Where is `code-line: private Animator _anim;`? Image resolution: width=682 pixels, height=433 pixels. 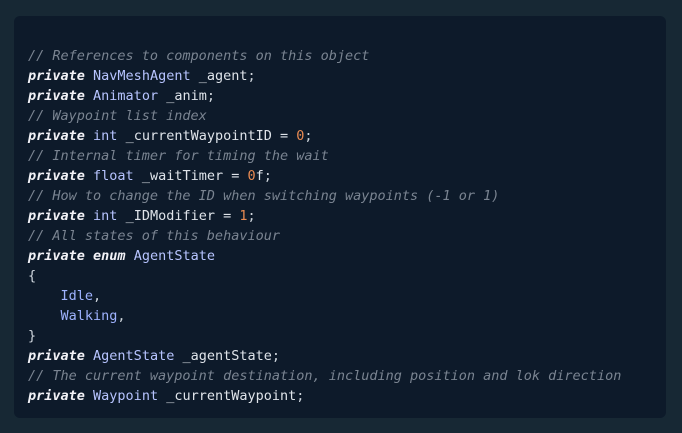 code-line: private Animator _anim; is located at coordinates (347, 96).